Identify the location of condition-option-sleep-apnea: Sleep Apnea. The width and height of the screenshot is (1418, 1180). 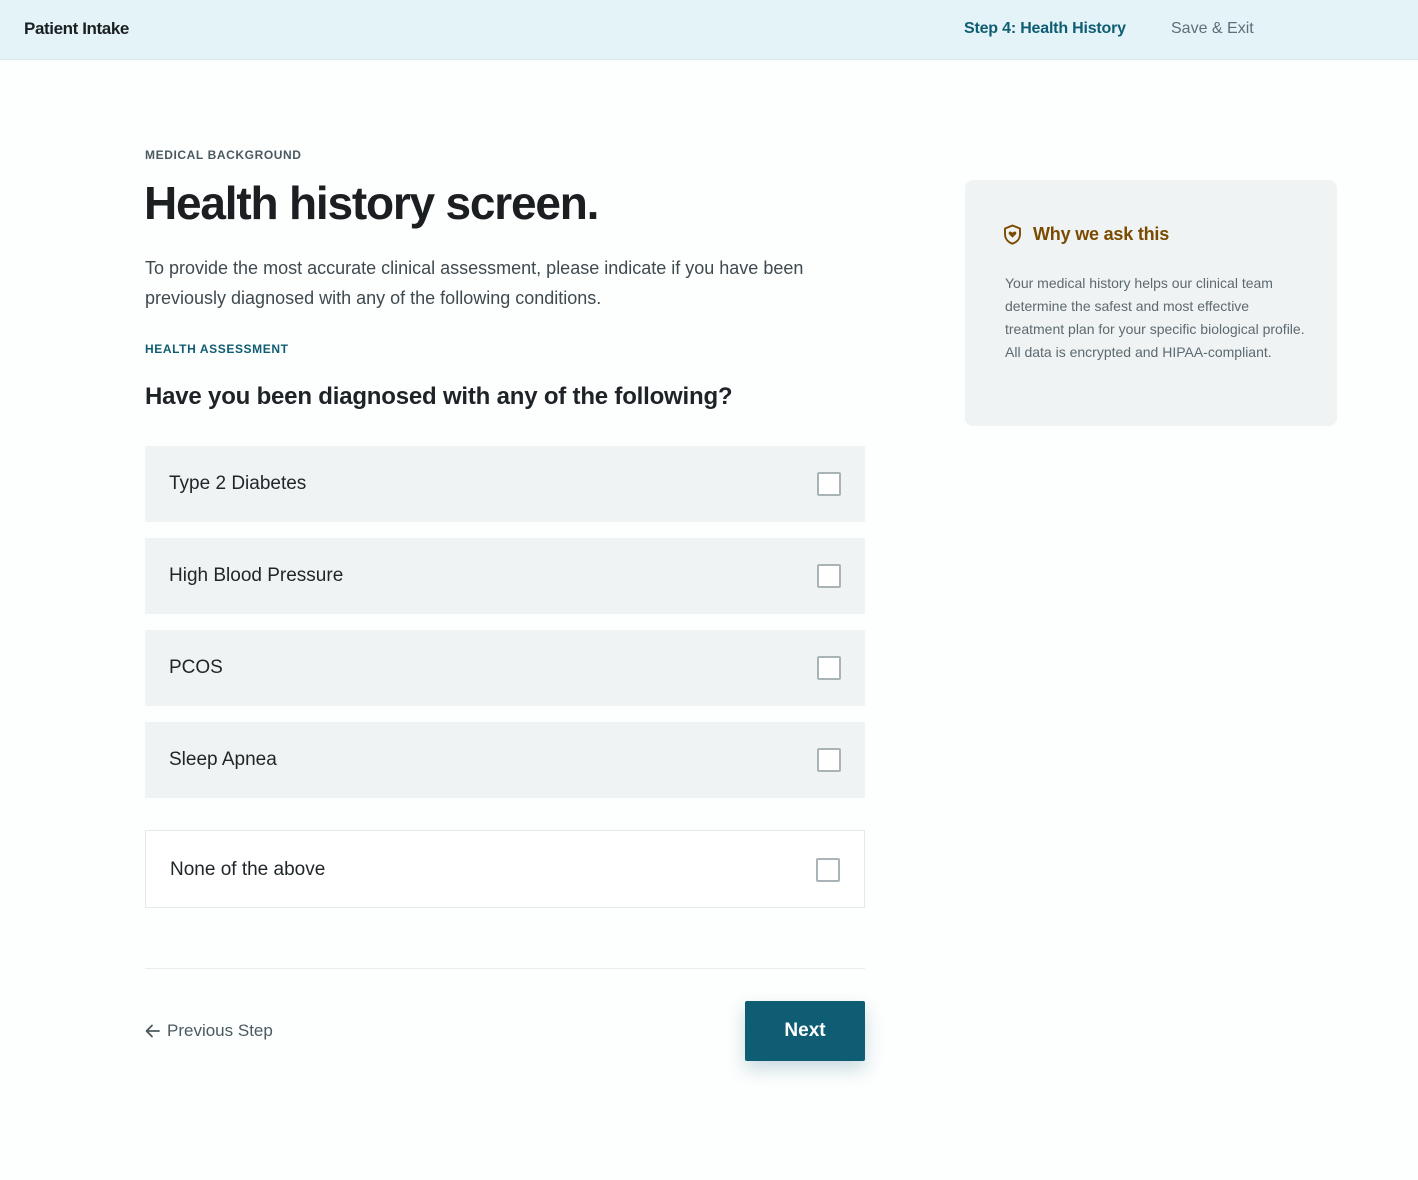
(505, 760).